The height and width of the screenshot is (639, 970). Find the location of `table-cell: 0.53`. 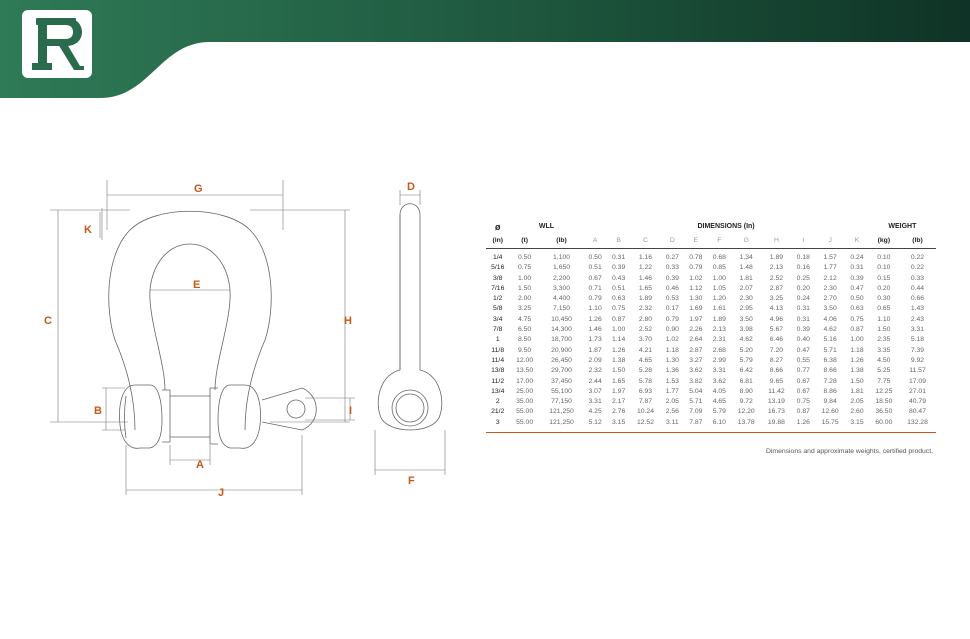

table-cell: 0.53 is located at coordinates (672, 299).